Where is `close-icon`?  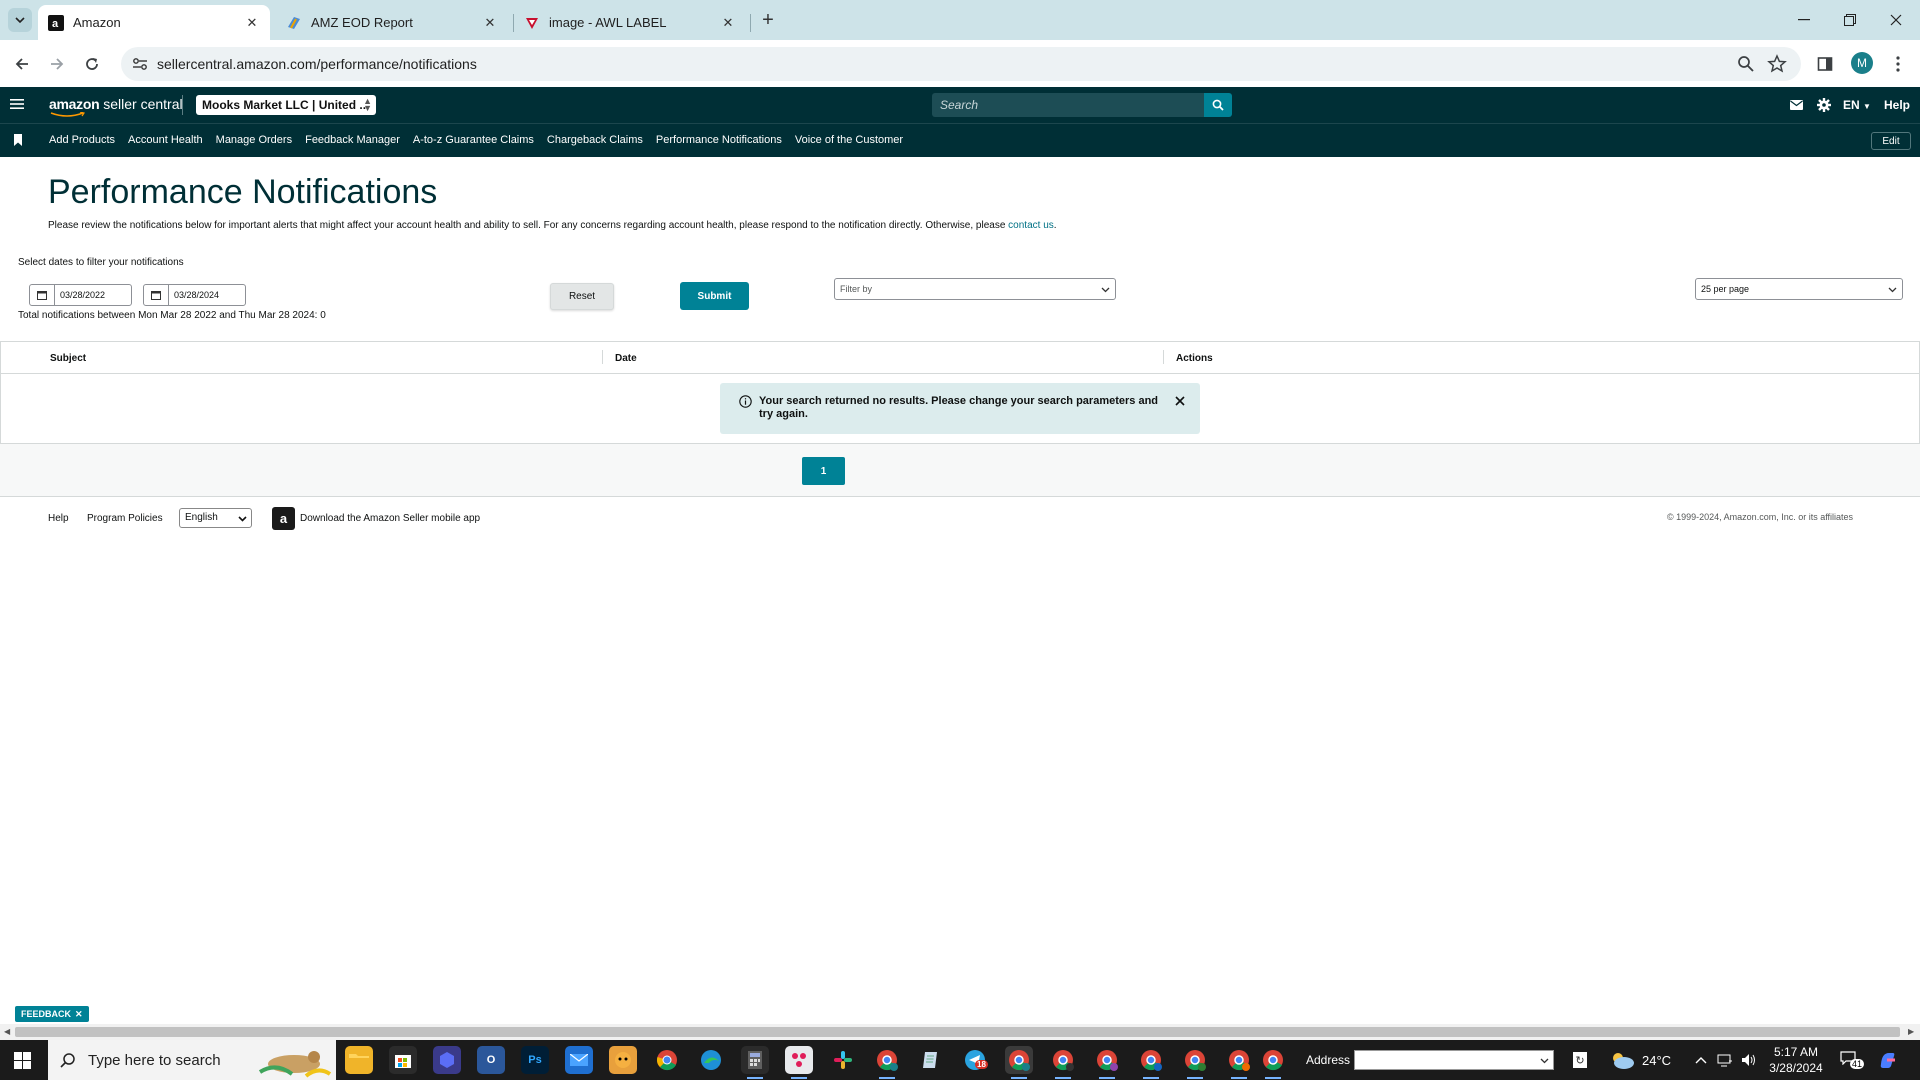 close-icon is located at coordinates (1180, 401).